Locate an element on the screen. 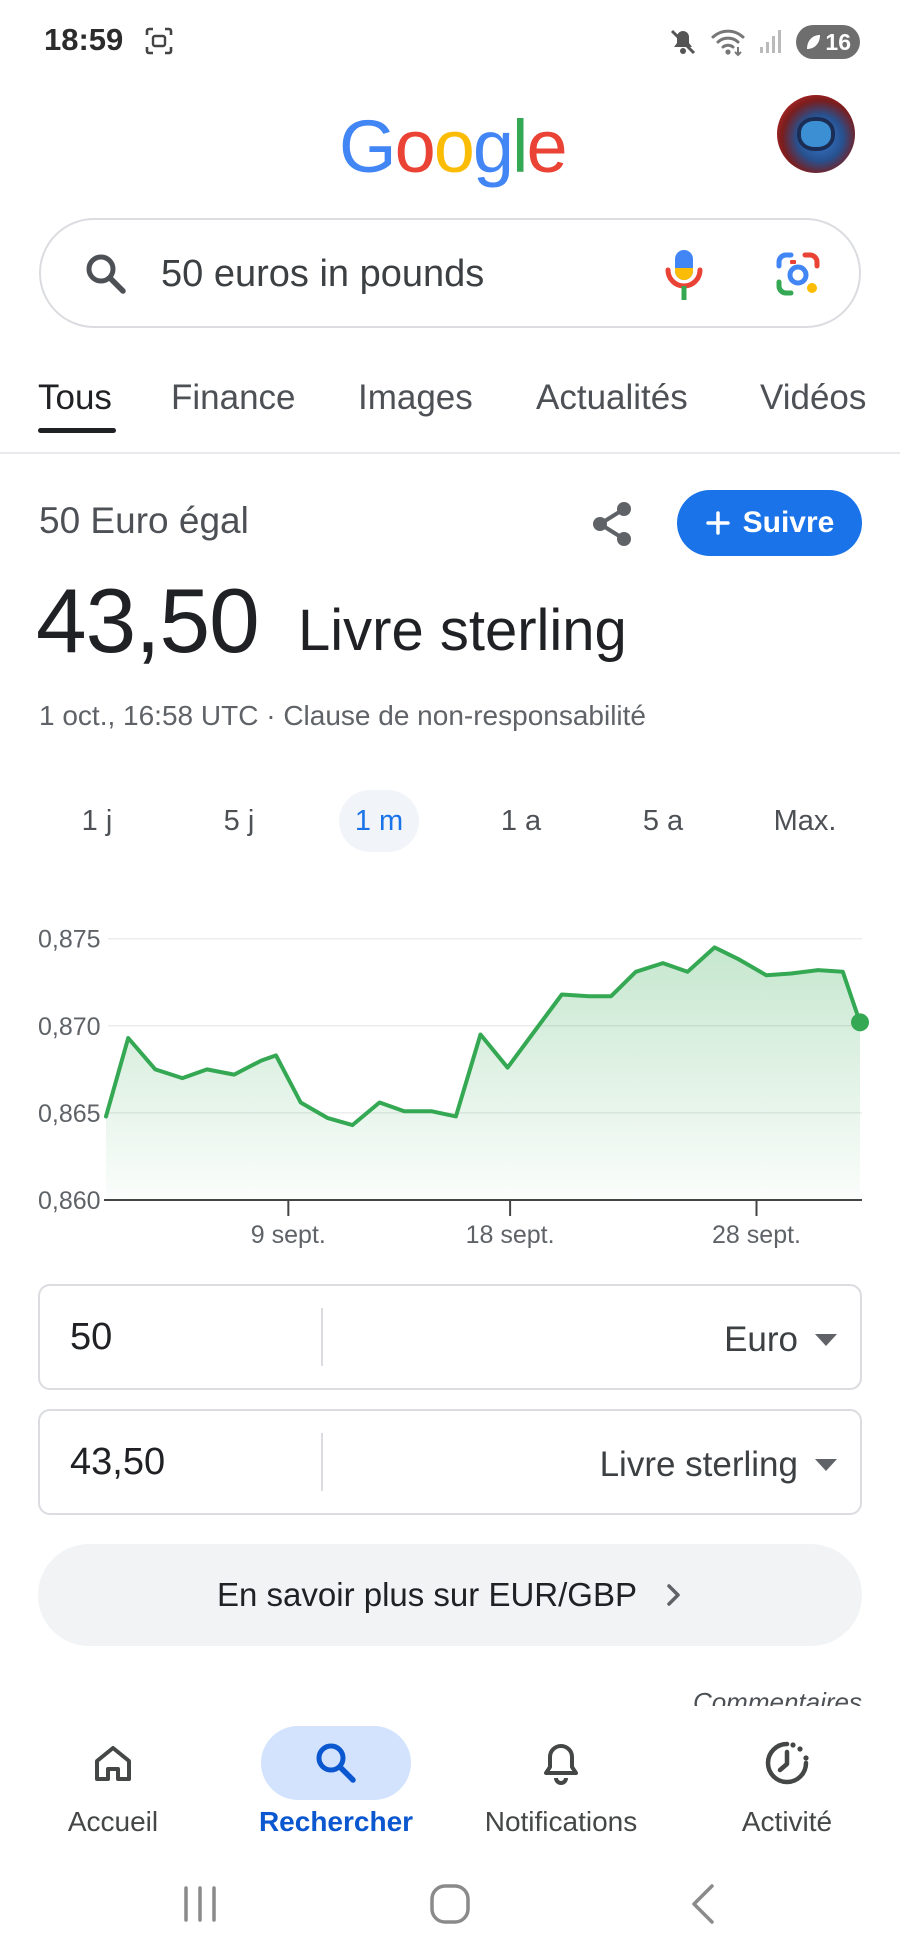  nav-home-label: Accueil is located at coordinates (113, 1821).